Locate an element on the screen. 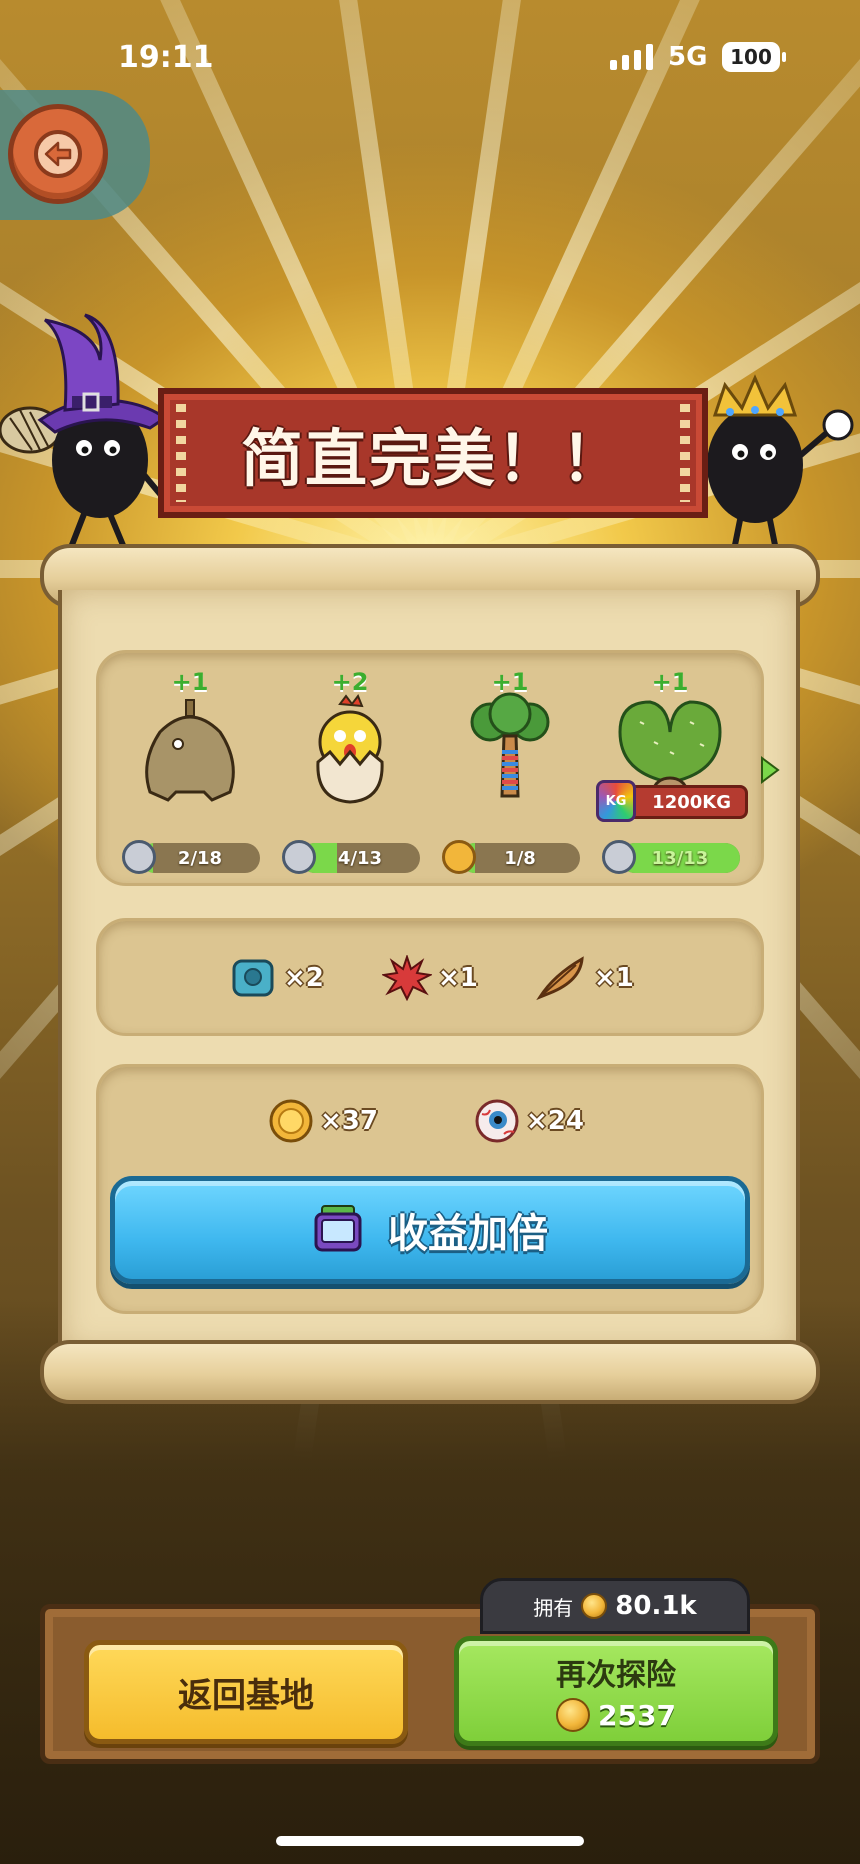  creature-progress: 1/8 is located at coordinates (520, 858).